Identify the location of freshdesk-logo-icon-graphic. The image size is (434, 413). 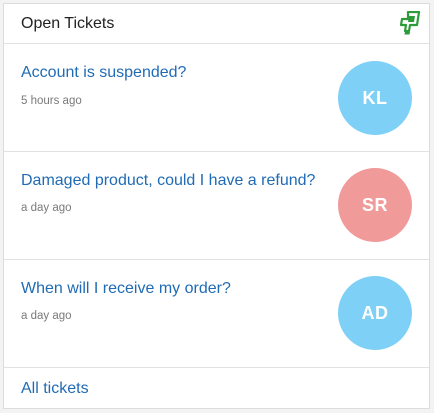
(410, 22).